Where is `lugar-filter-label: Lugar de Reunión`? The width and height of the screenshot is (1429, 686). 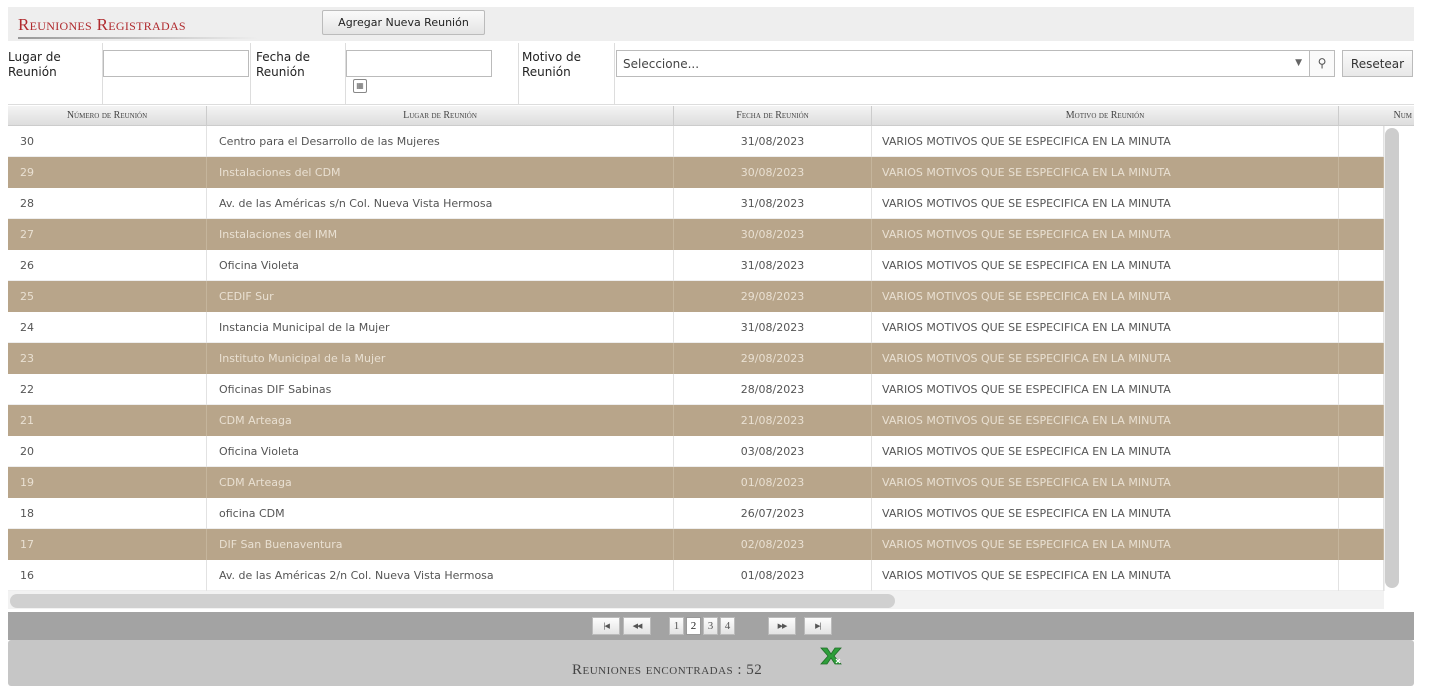
lugar-filter-label: Lugar de Reunión is located at coordinates (34, 64).